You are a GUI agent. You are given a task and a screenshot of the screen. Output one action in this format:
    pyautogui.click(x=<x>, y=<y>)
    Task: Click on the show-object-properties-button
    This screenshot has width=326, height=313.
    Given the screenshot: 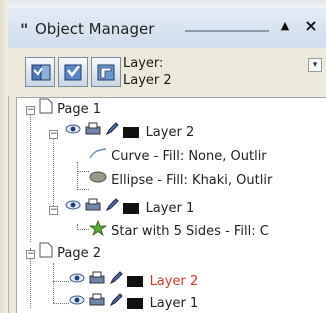 What is the action you would take?
    pyautogui.click(x=40, y=72)
    